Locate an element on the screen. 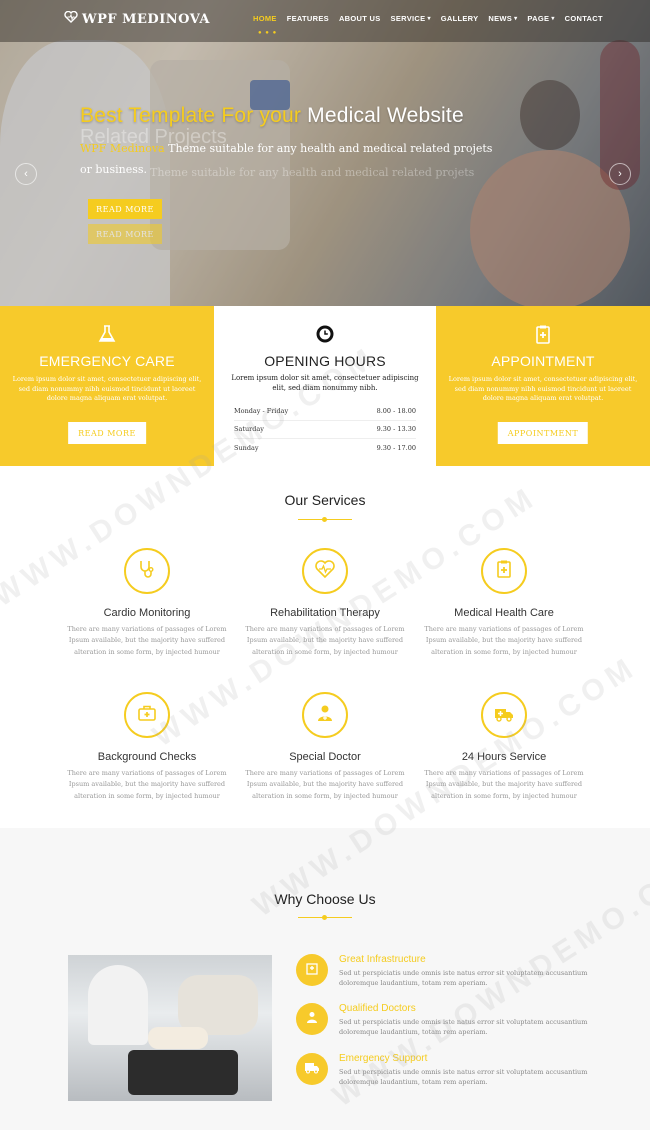 Image resolution: width=650 pixels, height=1130 pixels. nav-item-label: PAGE is located at coordinates (538, 18).